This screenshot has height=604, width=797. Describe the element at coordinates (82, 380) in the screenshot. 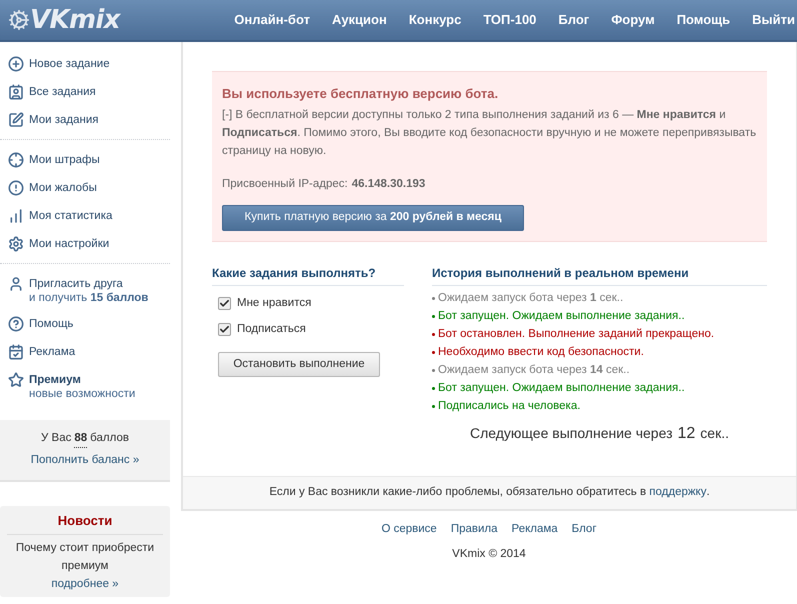

I see `sidebar-link: Премиум` at that location.